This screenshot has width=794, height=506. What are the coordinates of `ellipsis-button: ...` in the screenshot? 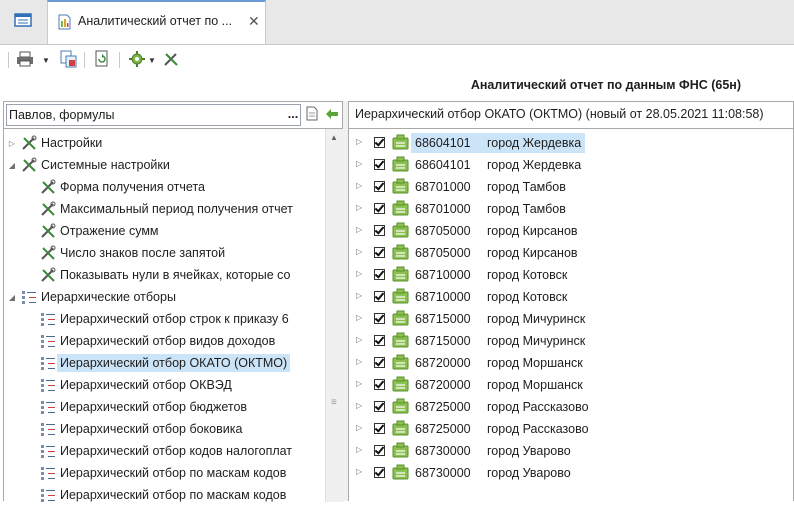 It's located at (293, 116).